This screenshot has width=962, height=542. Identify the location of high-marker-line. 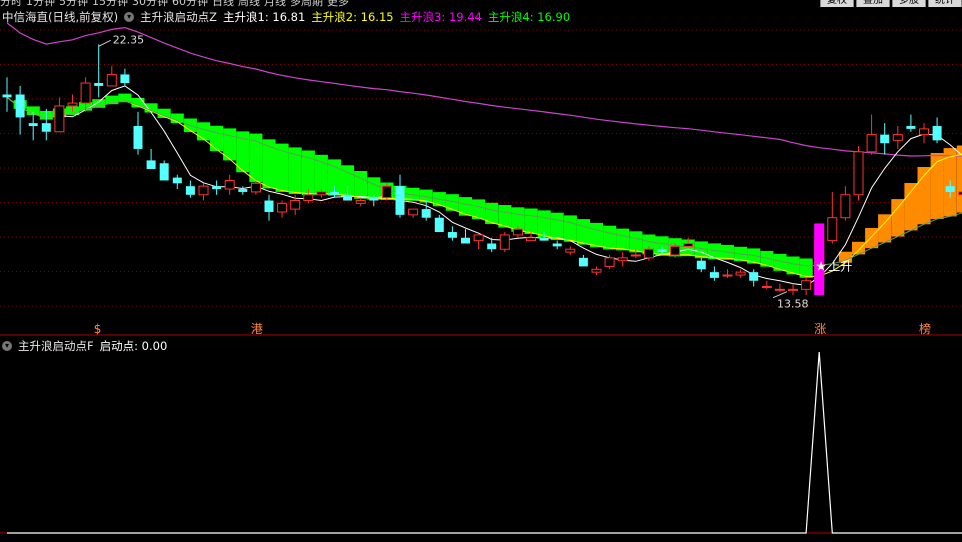
(104, 43).